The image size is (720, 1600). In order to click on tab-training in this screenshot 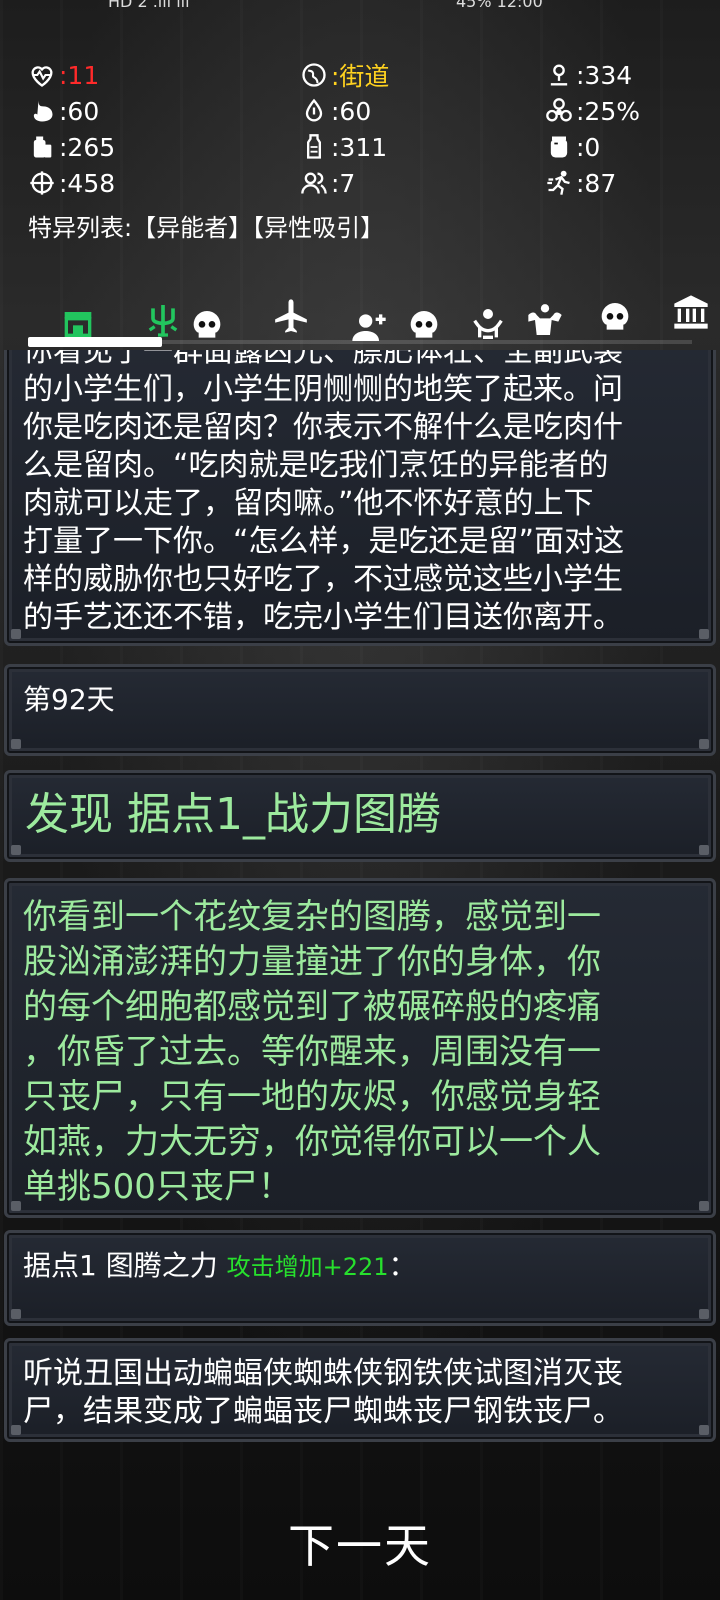, I will do `click(545, 322)`.